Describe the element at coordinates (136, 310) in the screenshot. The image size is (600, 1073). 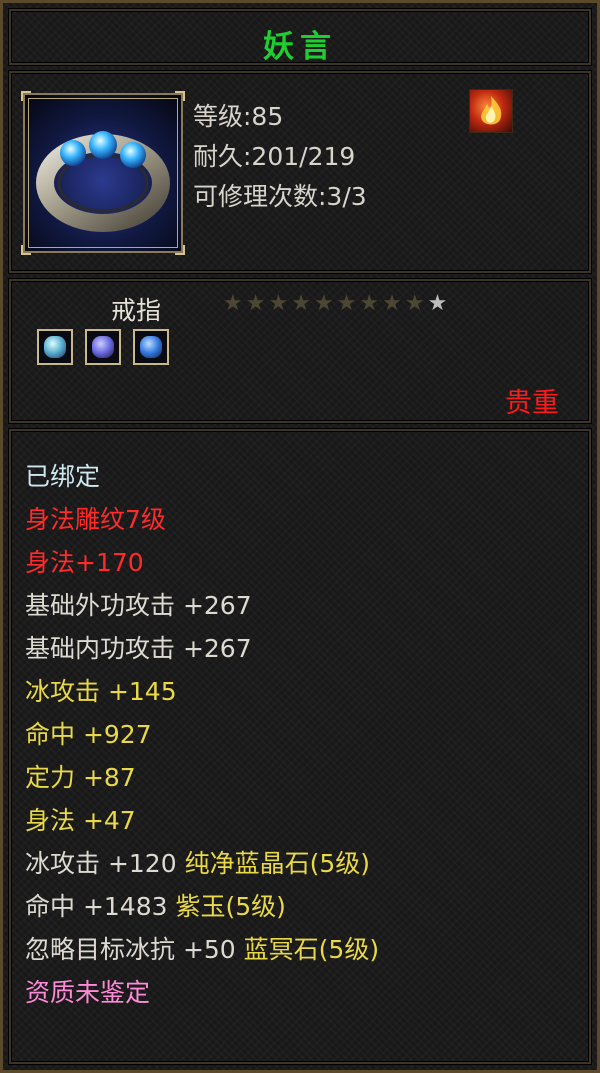
I see `item-type-label: 戒指` at that location.